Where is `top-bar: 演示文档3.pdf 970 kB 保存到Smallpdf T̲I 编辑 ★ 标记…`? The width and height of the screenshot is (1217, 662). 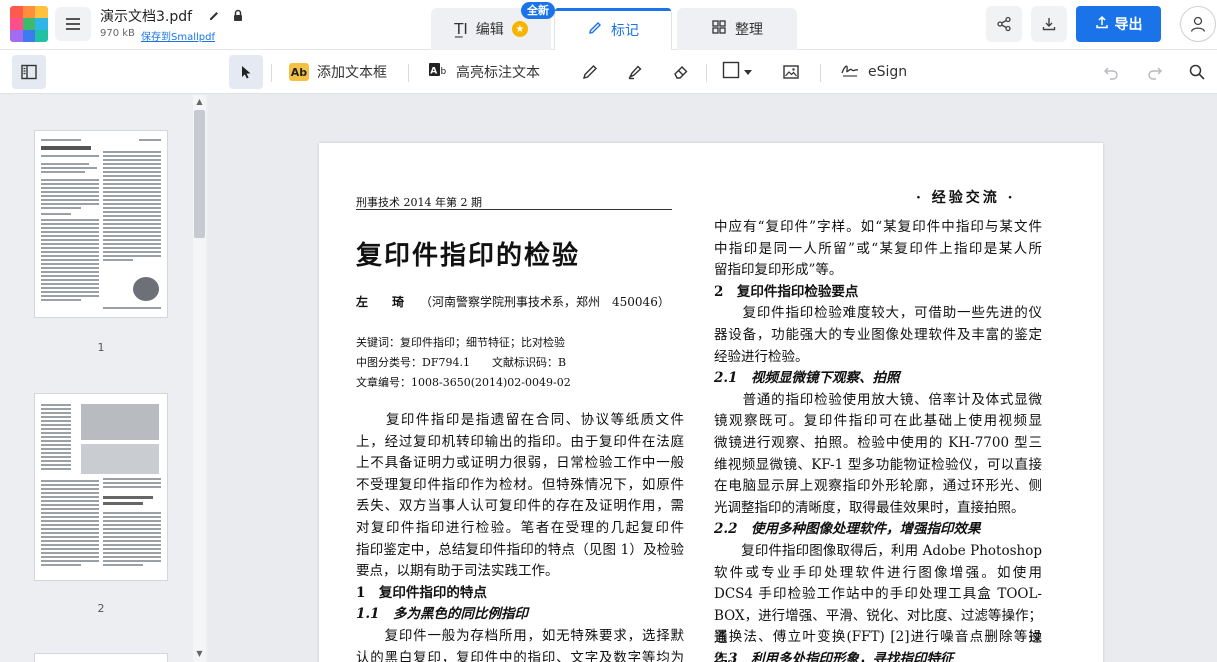
top-bar: 演示文档3.pdf 970 kB 保存到Smallpdf T̲I 编辑 ★ 标记… is located at coordinates (608, 25).